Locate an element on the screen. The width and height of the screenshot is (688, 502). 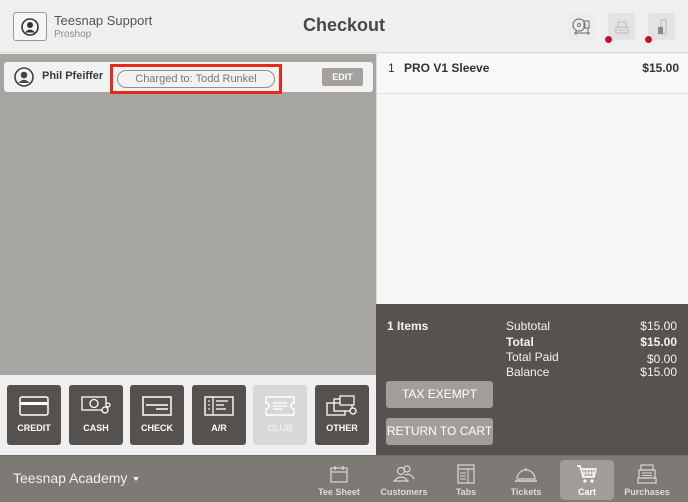
total-value: $15.00 is located at coordinates (658, 342).